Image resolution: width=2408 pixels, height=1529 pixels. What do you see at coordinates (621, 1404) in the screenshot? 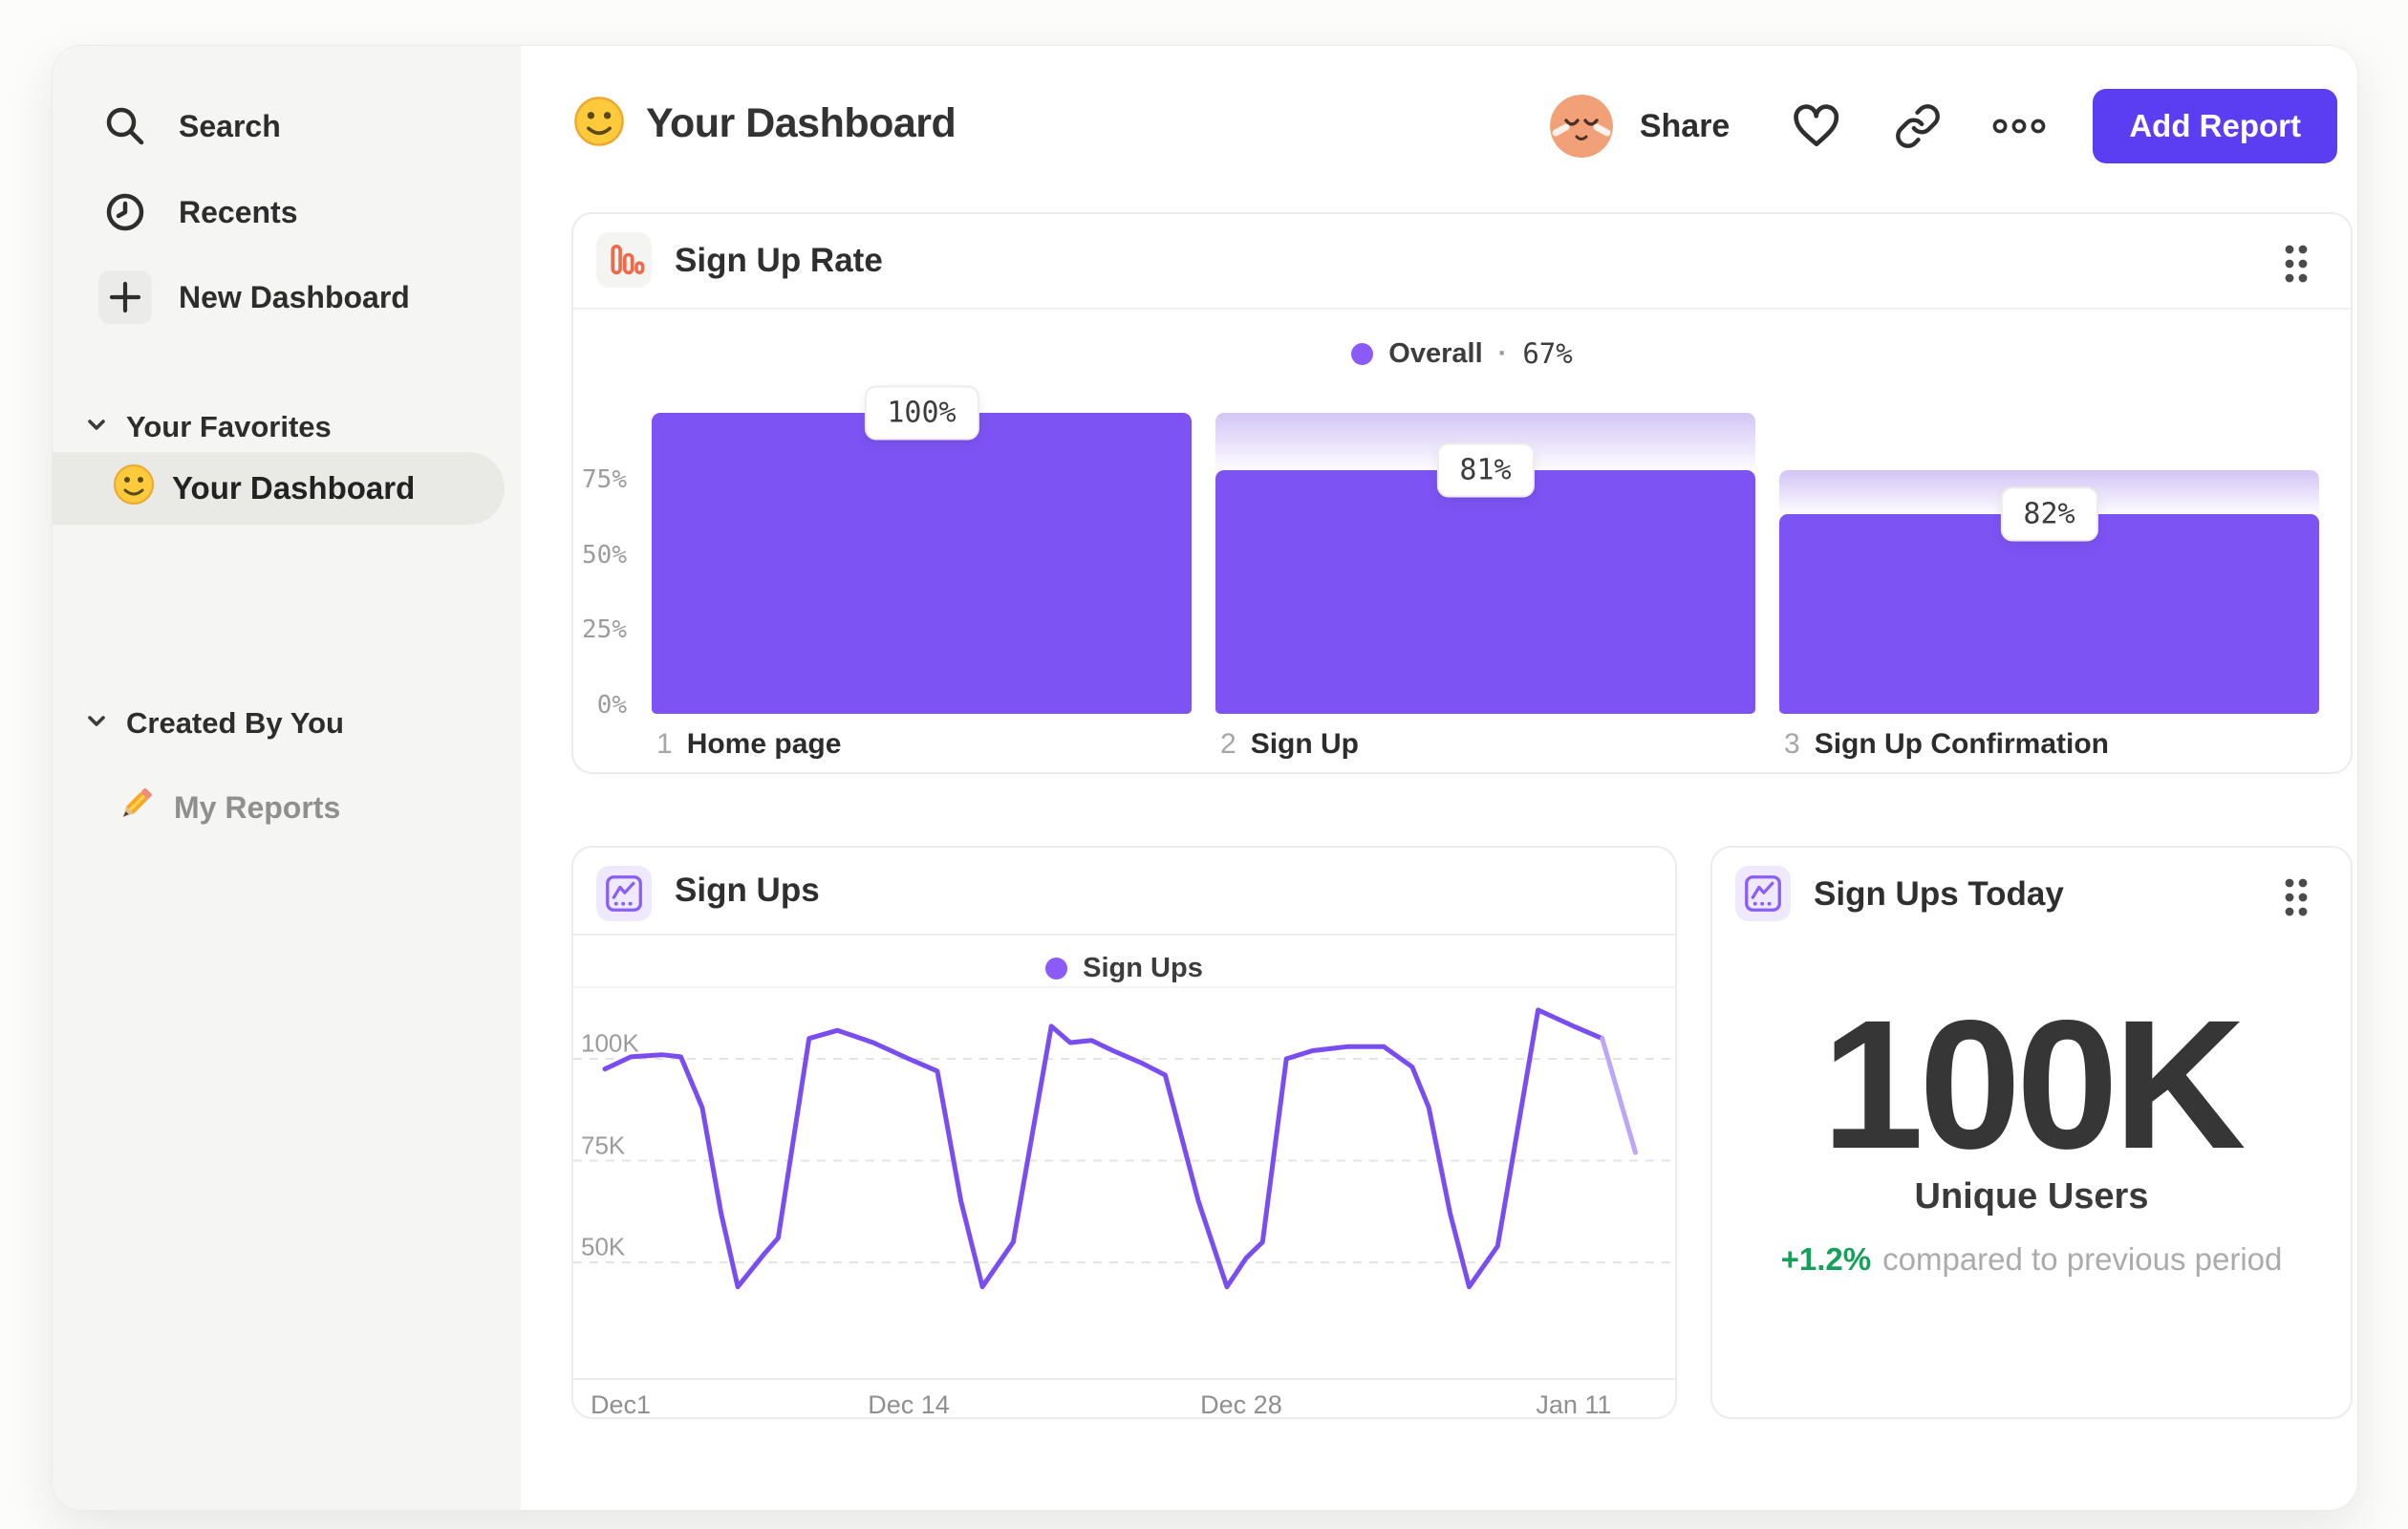
I see `line-x-tick: Dec1` at bounding box center [621, 1404].